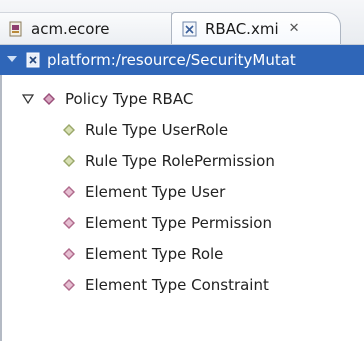  I want to click on tree-node-element-user: Element Type User, so click(143, 192).